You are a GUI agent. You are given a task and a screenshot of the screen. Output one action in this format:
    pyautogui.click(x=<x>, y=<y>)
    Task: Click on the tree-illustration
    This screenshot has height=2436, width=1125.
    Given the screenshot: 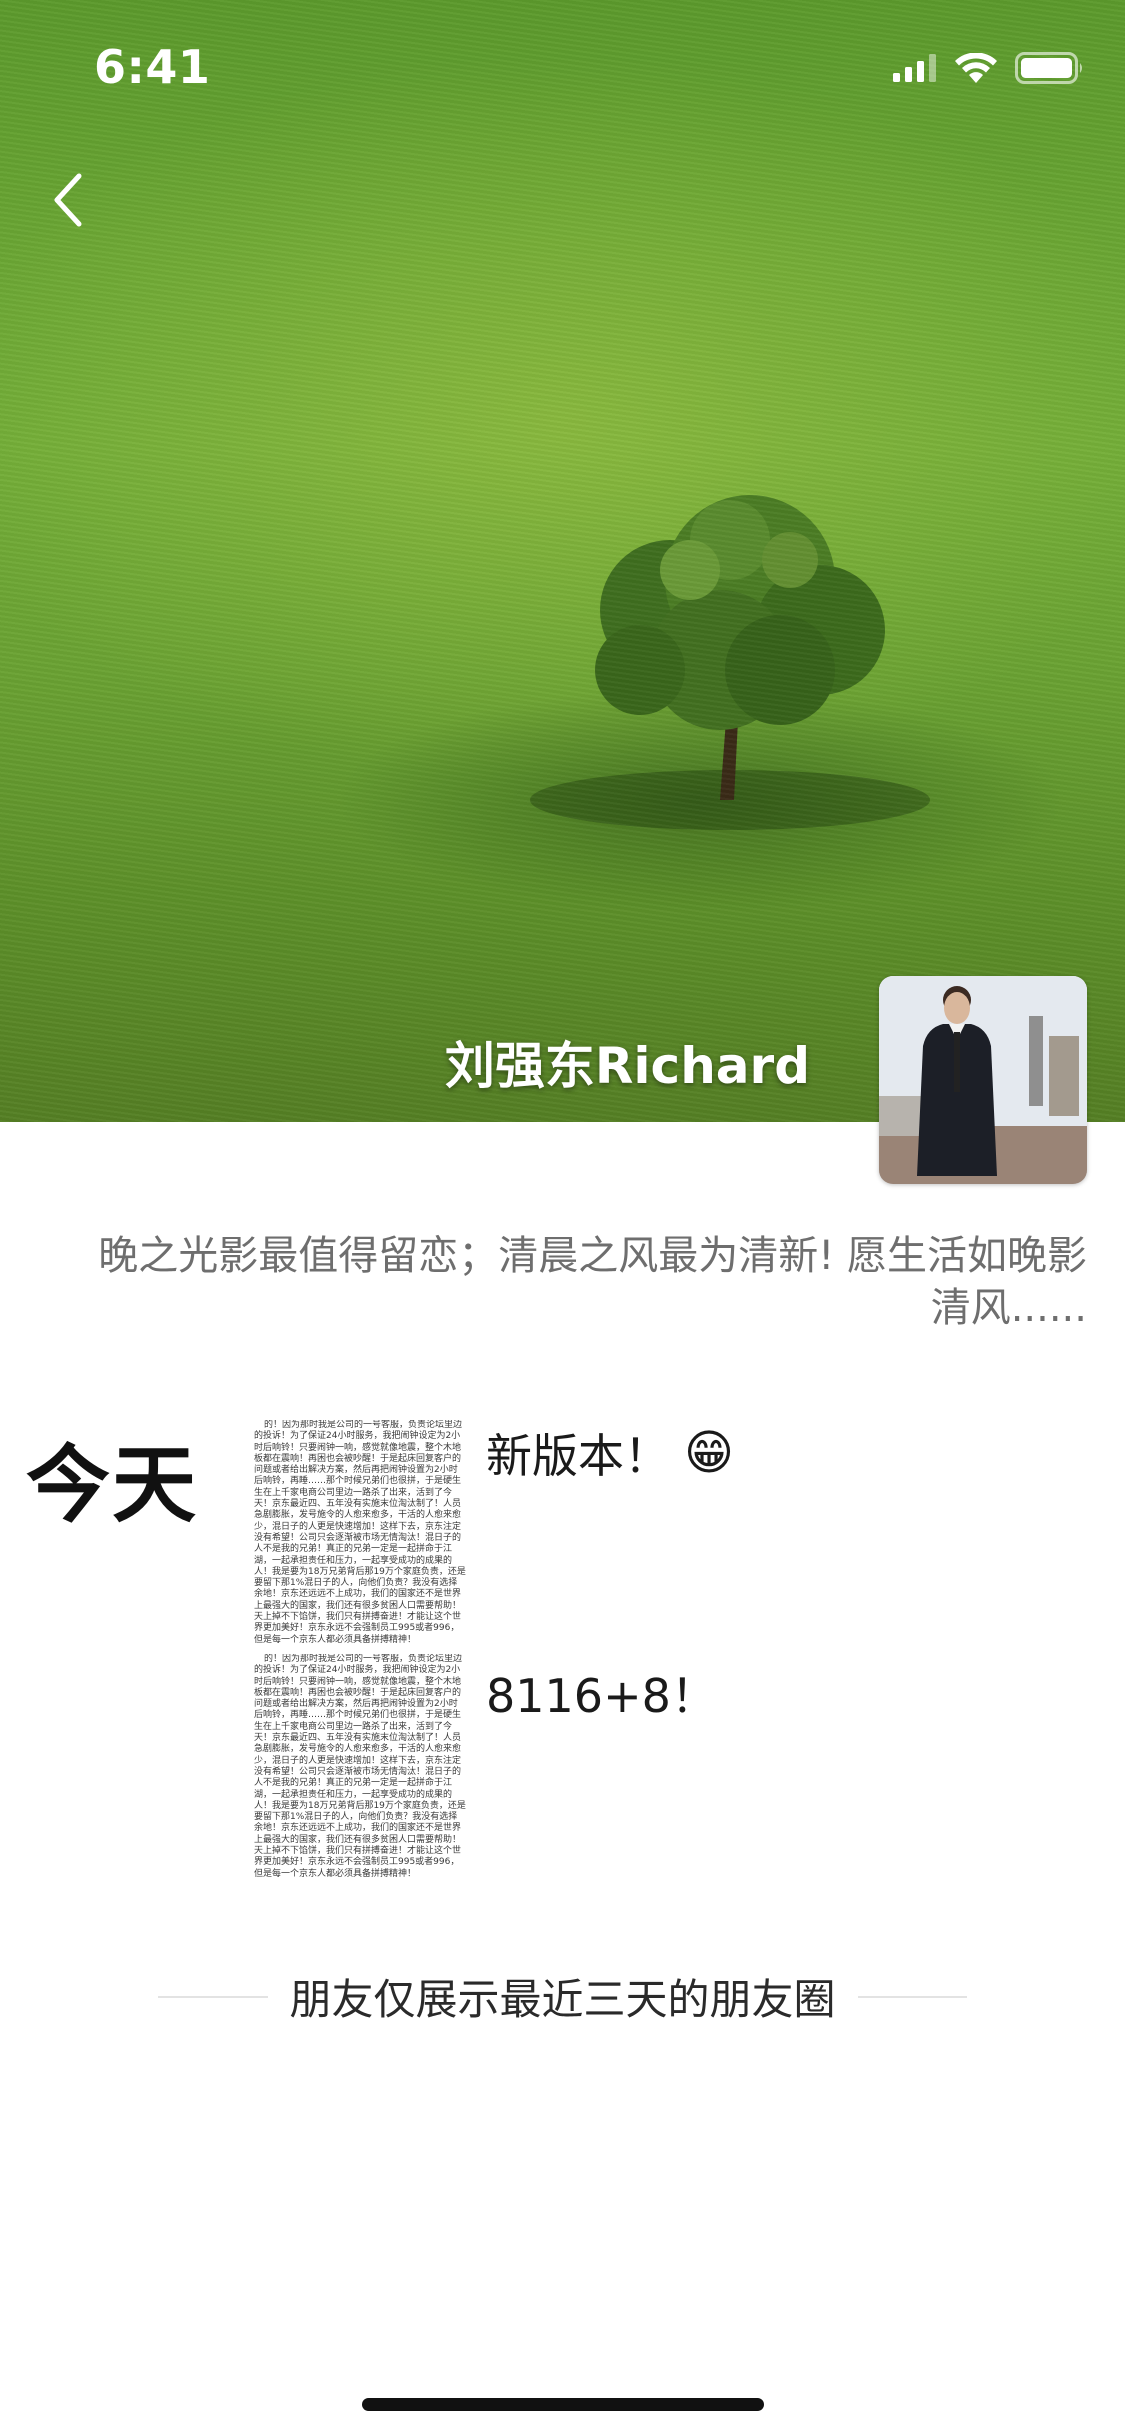 What is the action you would take?
    pyautogui.click(x=730, y=662)
    